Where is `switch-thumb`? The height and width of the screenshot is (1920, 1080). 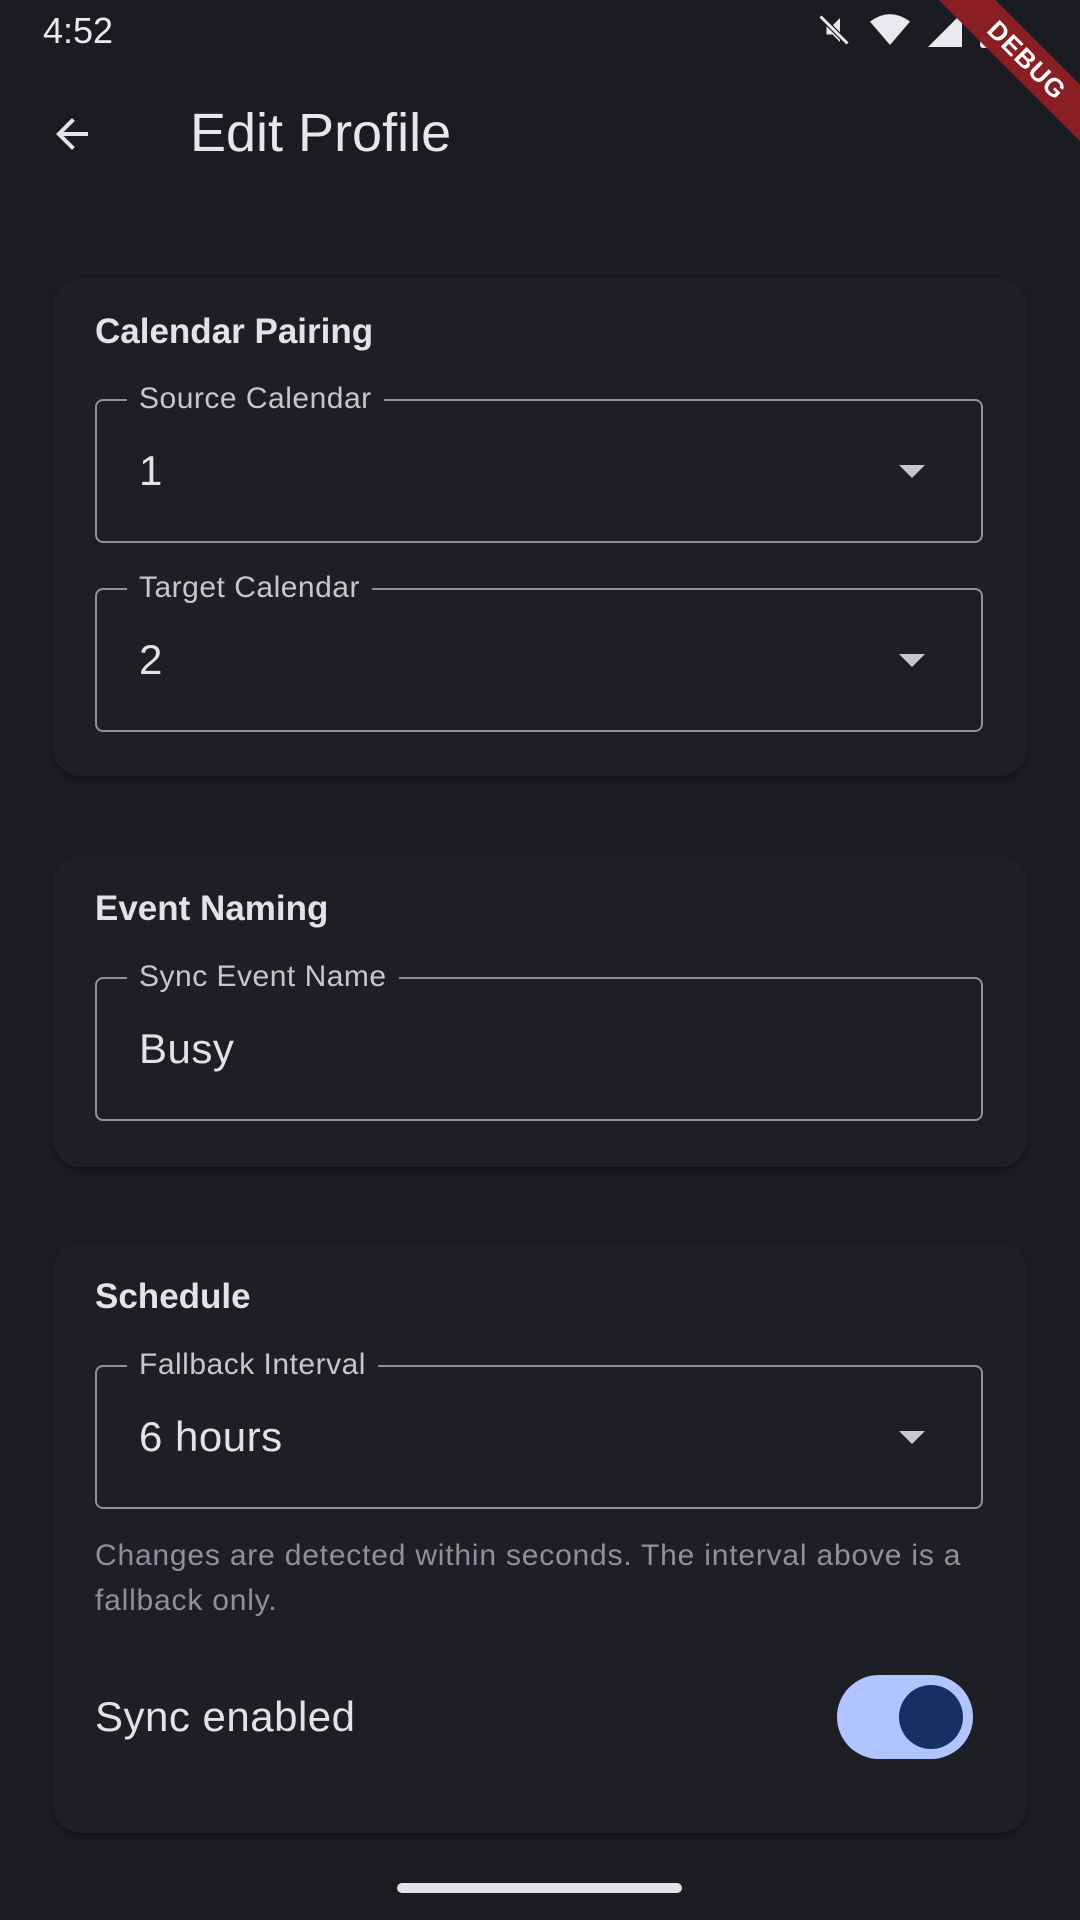
switch-thumb is located at coordinates (931, 1717).